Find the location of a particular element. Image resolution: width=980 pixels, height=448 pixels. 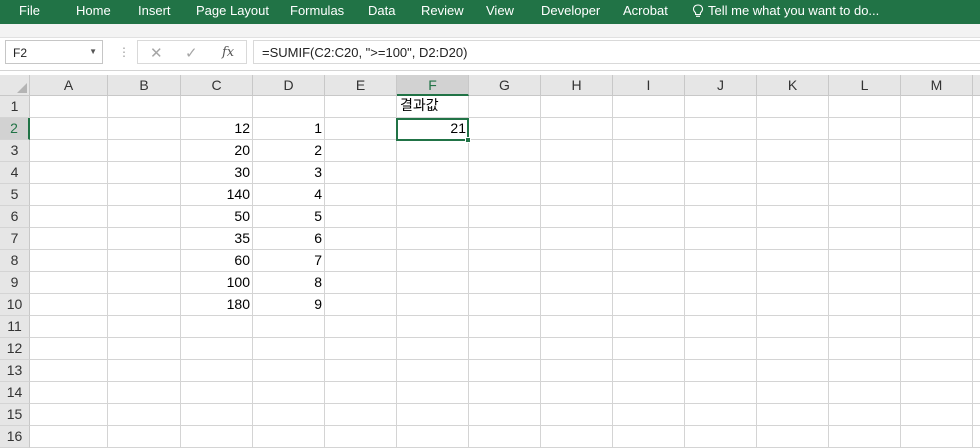

cell-b5 is located at coordinates (144, 195).